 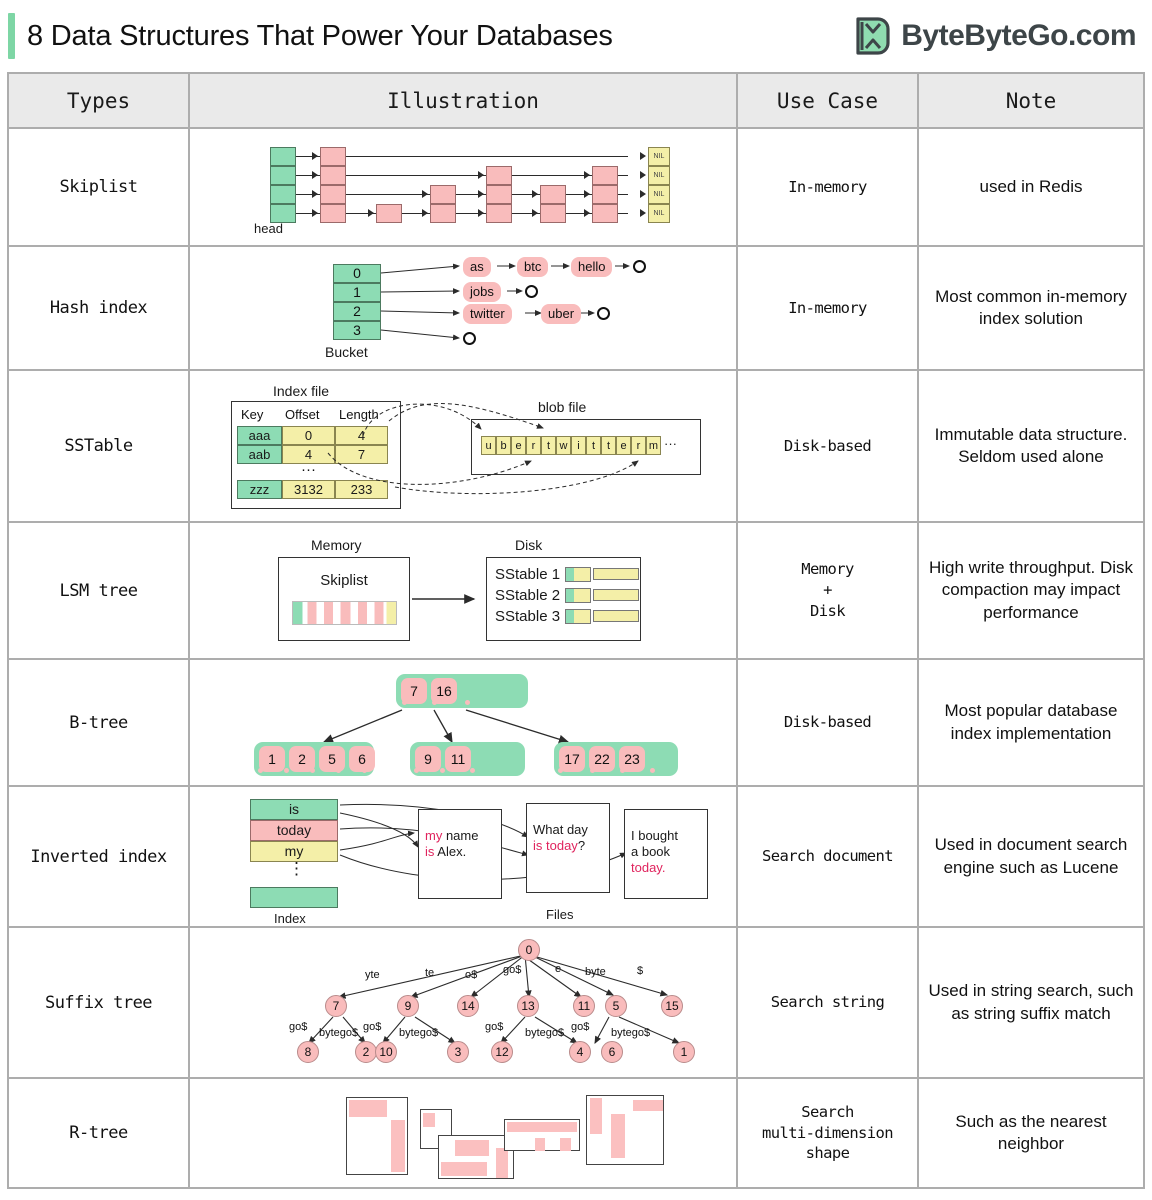 What do you see at coordinates (572, 759) in the screenshot?
I see `btree-key: 17` at bounding box center [572, 759].